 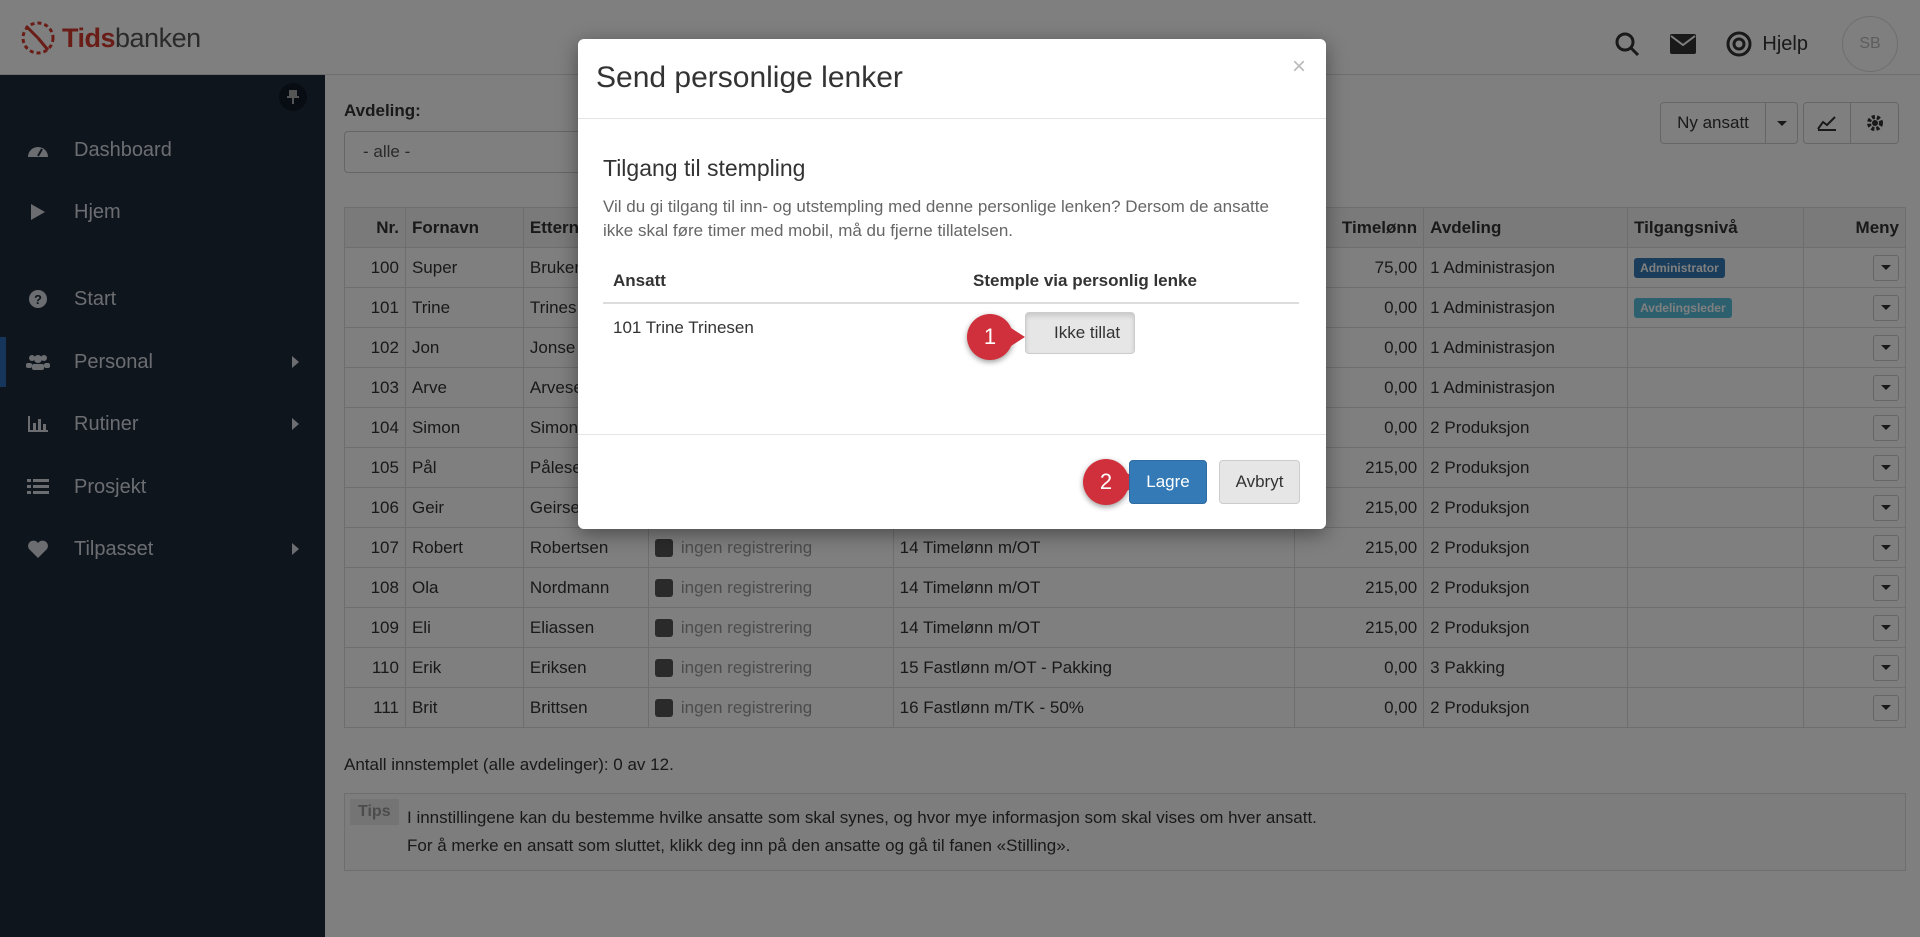 What do you see at coordinates (704, 168) in the screenshot?
I see `modal-subtitle: Tilgang til stempling` at bounding box center [704, 168].